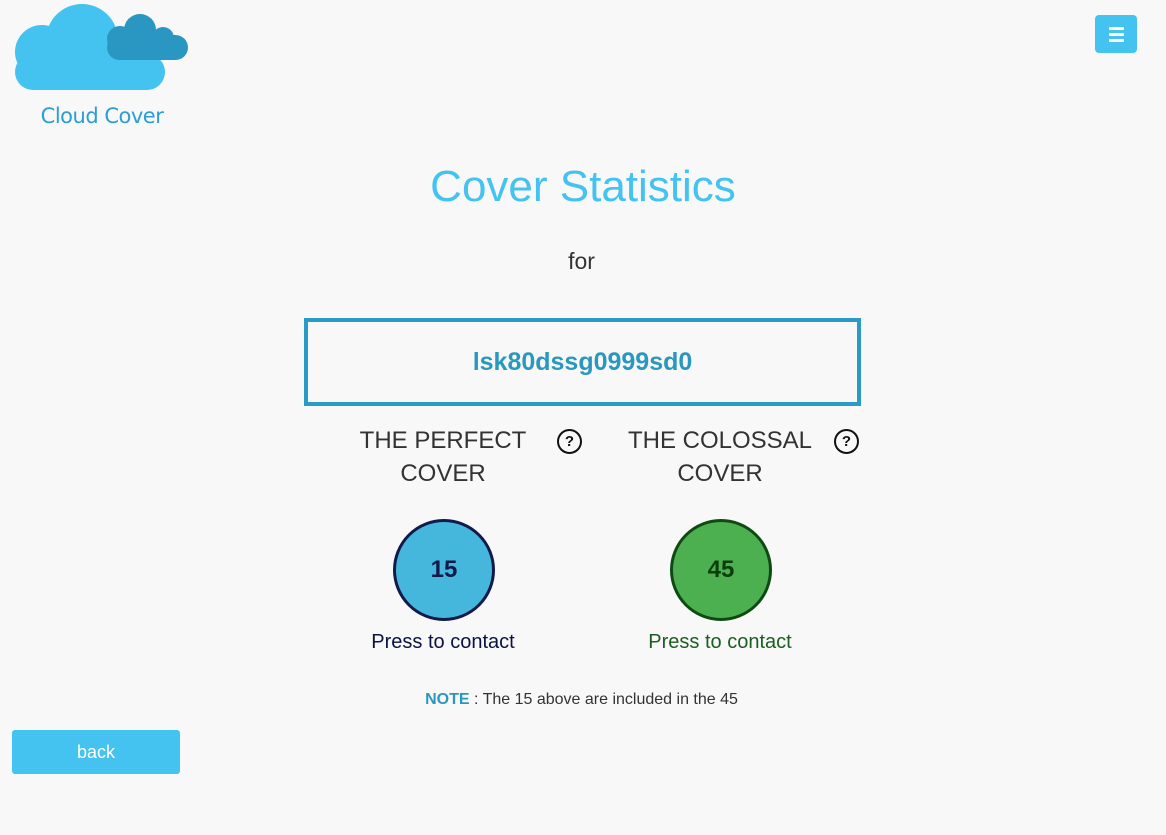  I want to click on perfect-cover-heading-line2: COVER, so click(443, 473).